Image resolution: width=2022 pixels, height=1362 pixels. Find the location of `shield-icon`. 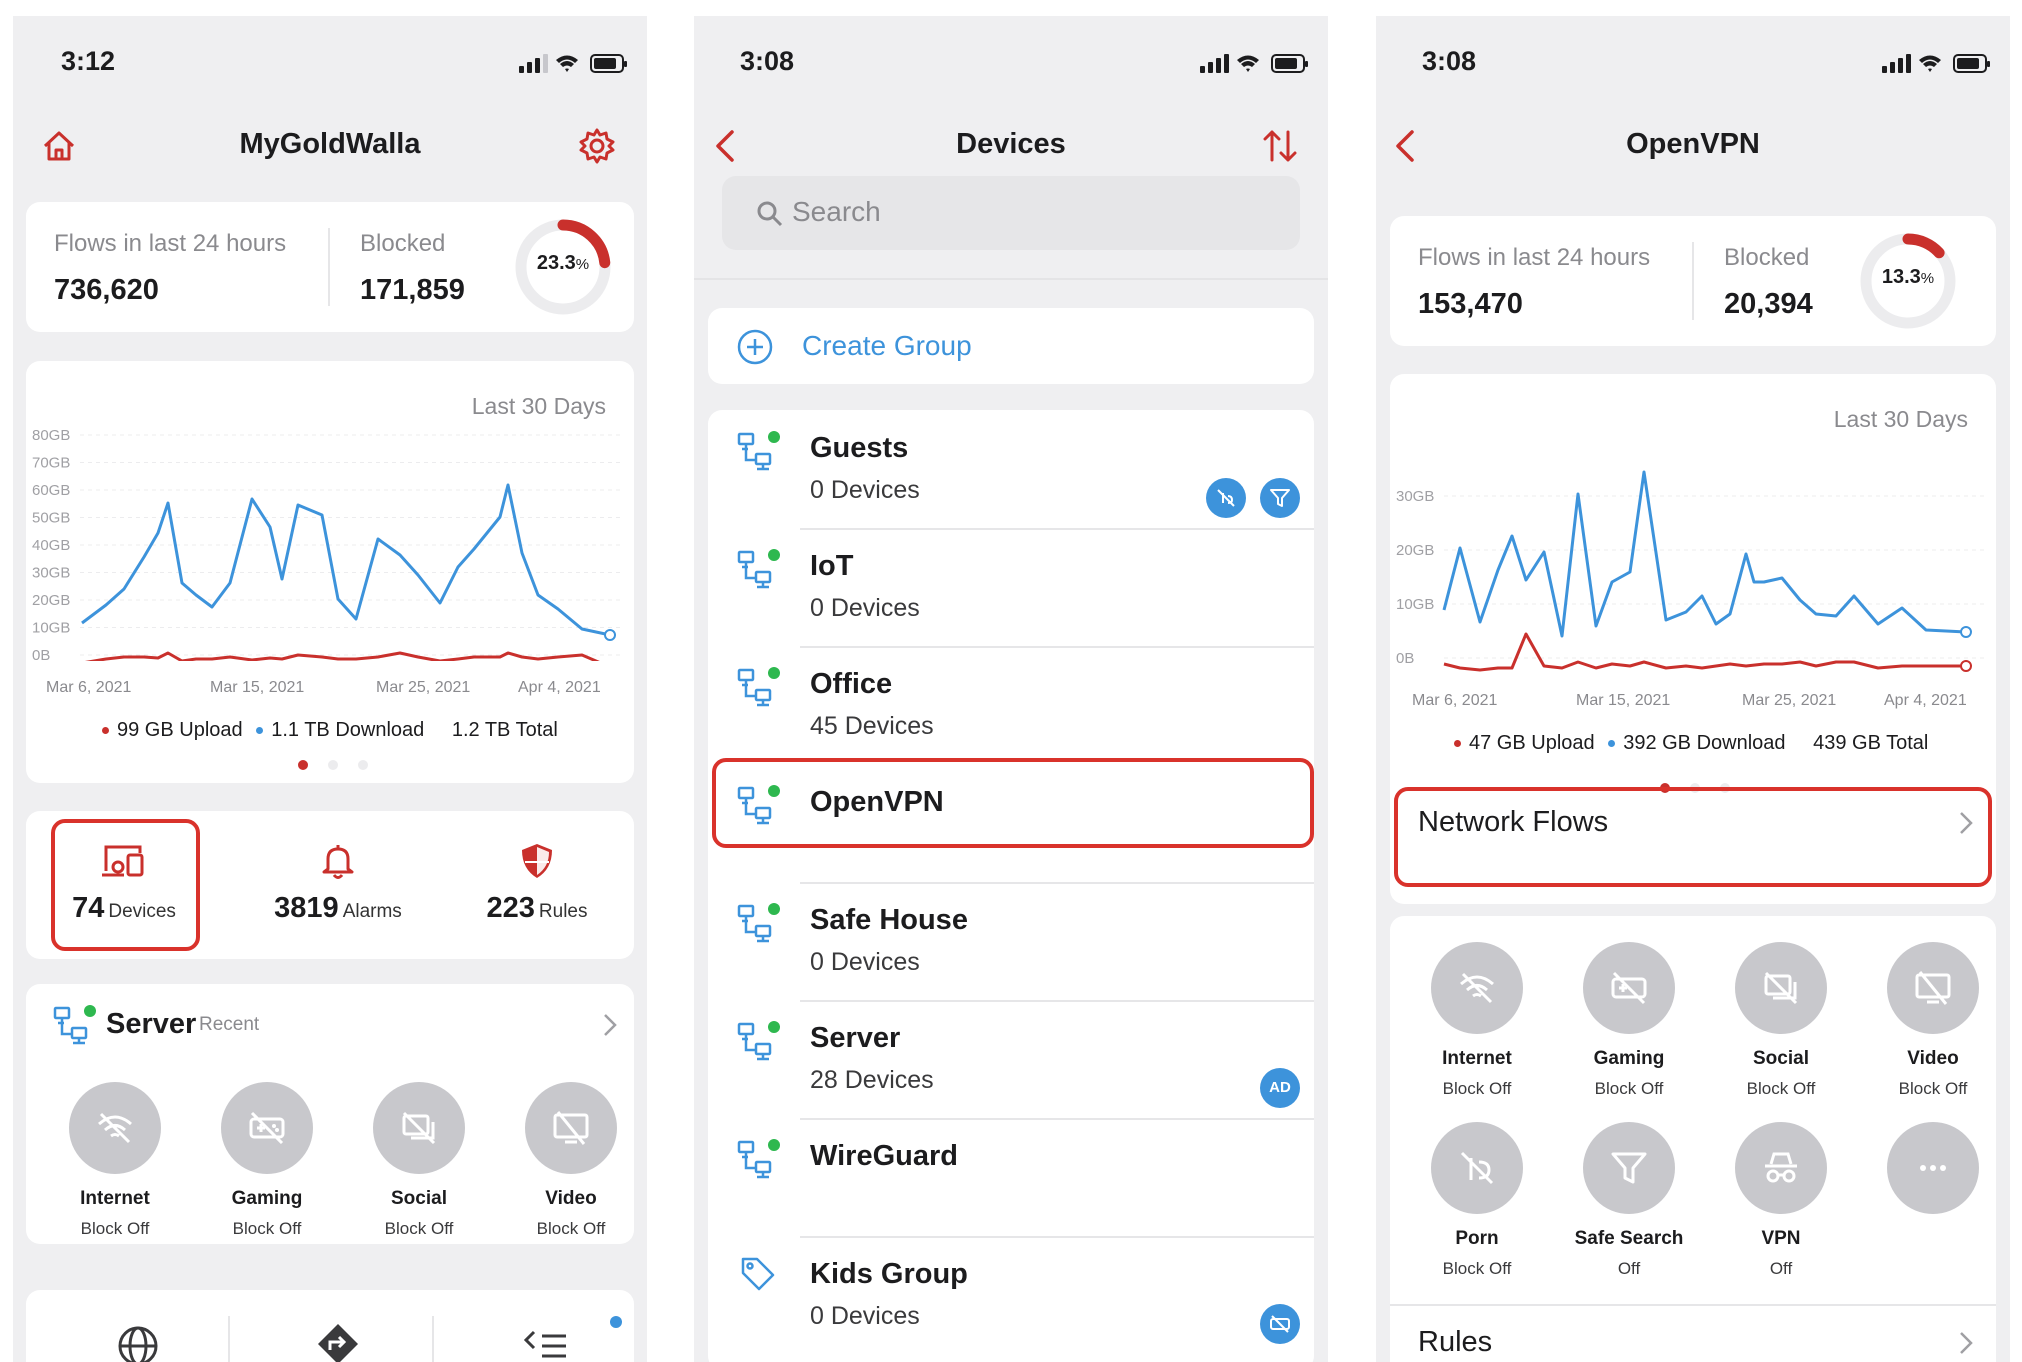

shield-icon is located at coordinates (537, 861).